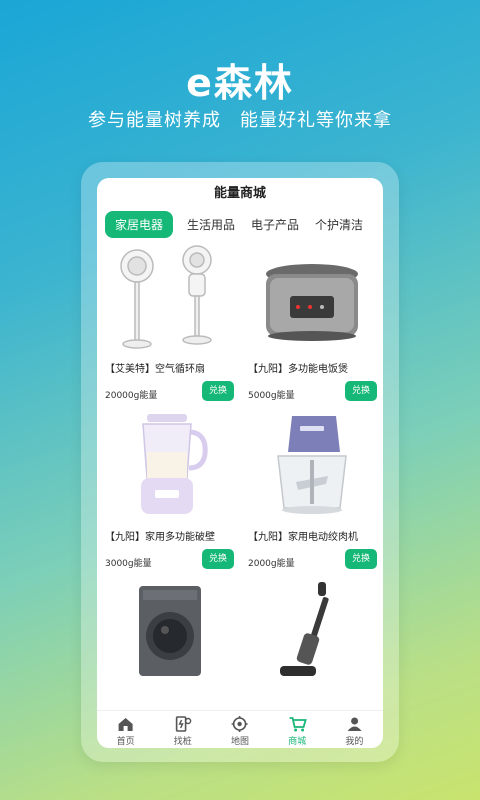 This screenshot has width=480, height=800. I want to click on product-name: 【艾美特】空气循环扇, so click(155, 369).